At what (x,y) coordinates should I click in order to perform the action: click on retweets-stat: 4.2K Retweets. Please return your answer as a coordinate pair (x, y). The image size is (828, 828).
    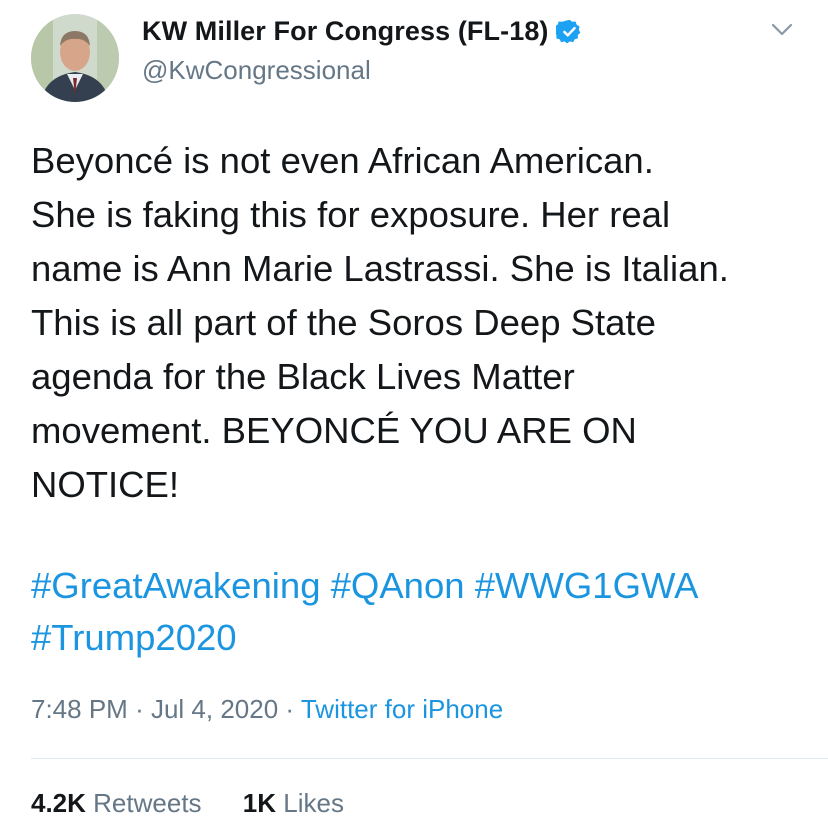
    Looking at the image, I should click on (116, 803).